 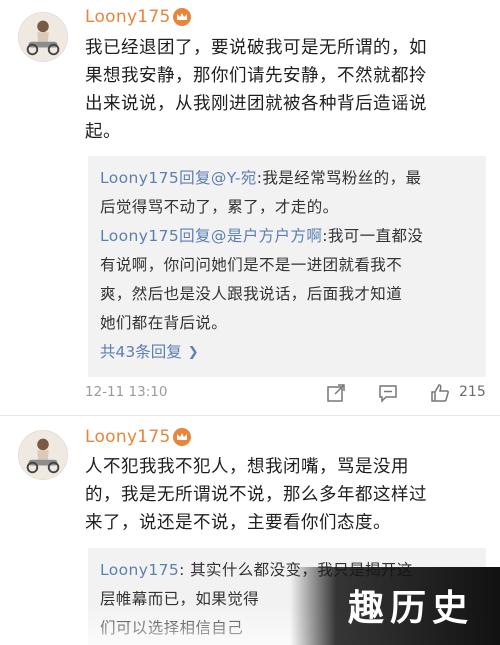 What do you see at coordinates (388, 393) in the screenshot?
I see `reply-icon` at bounding box center [388, 393].